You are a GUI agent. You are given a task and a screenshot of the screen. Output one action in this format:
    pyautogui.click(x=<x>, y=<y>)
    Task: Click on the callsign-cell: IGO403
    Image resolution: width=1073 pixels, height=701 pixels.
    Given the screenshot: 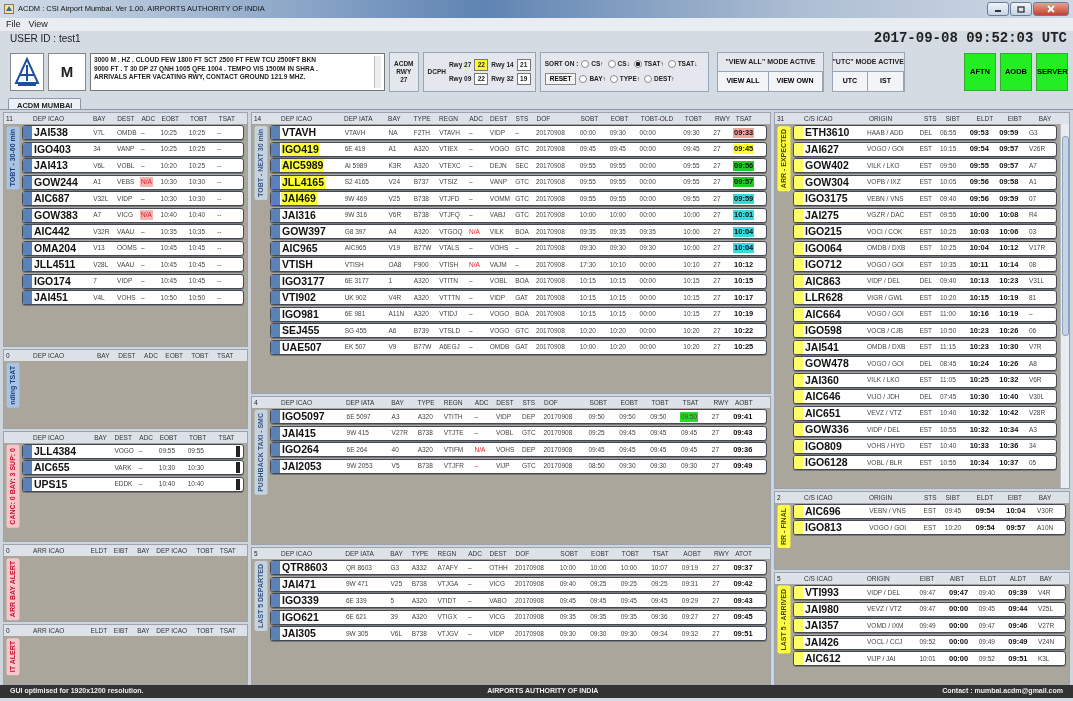 What is the action you would take?
    pyautogui.click(x=52, y=149)
    